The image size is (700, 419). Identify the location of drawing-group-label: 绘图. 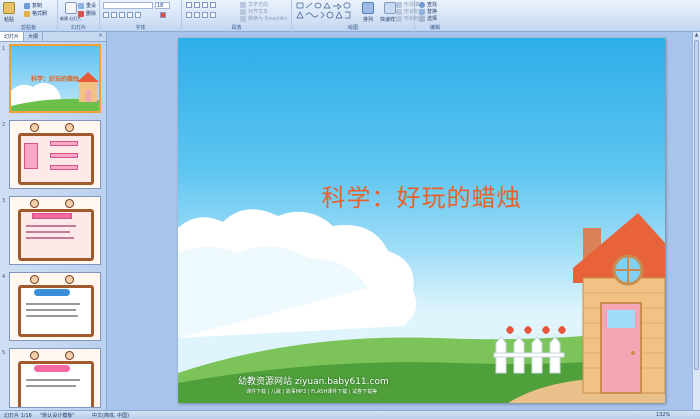
(352, 28).